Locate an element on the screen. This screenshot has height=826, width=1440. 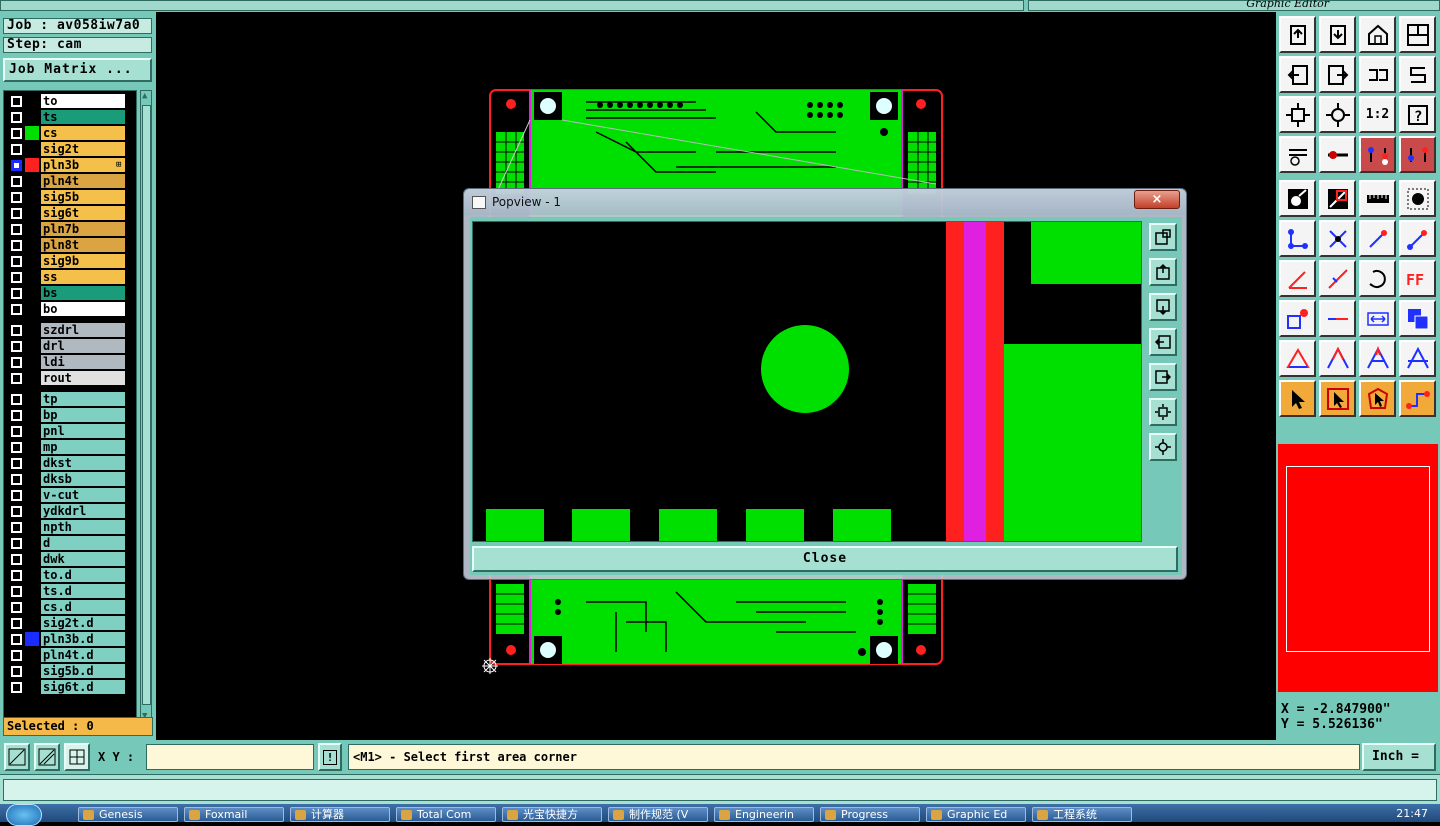
layer-name: bo is located at coordinates (83, 309).